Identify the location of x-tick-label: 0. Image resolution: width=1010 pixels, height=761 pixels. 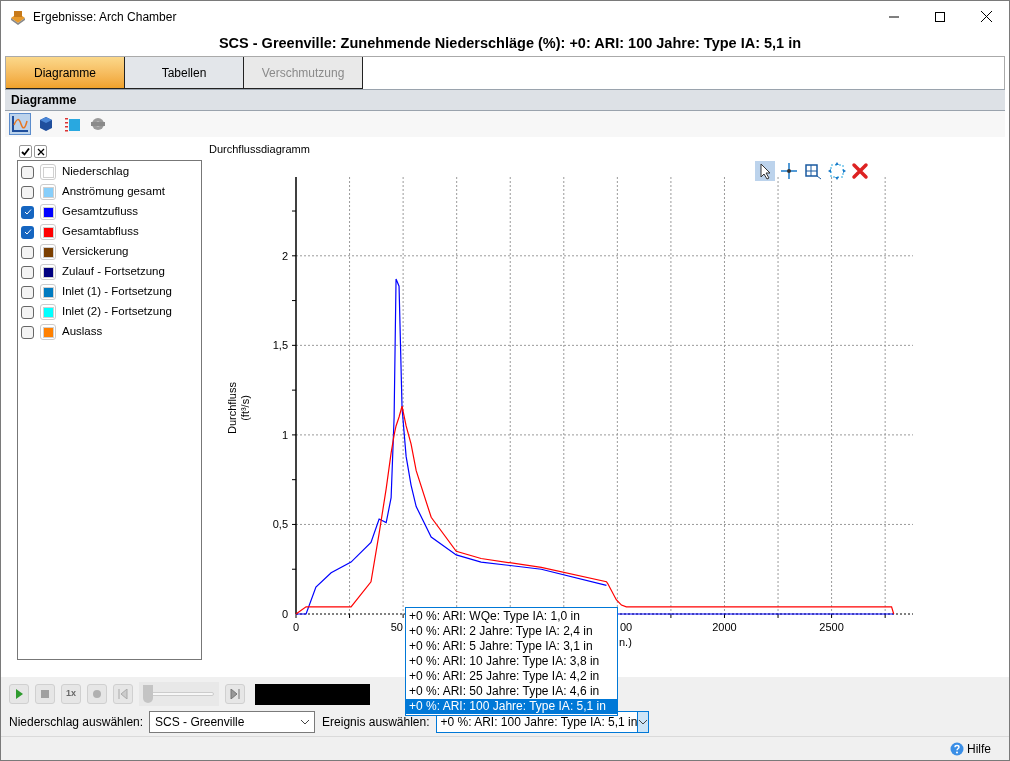
(296, 627).